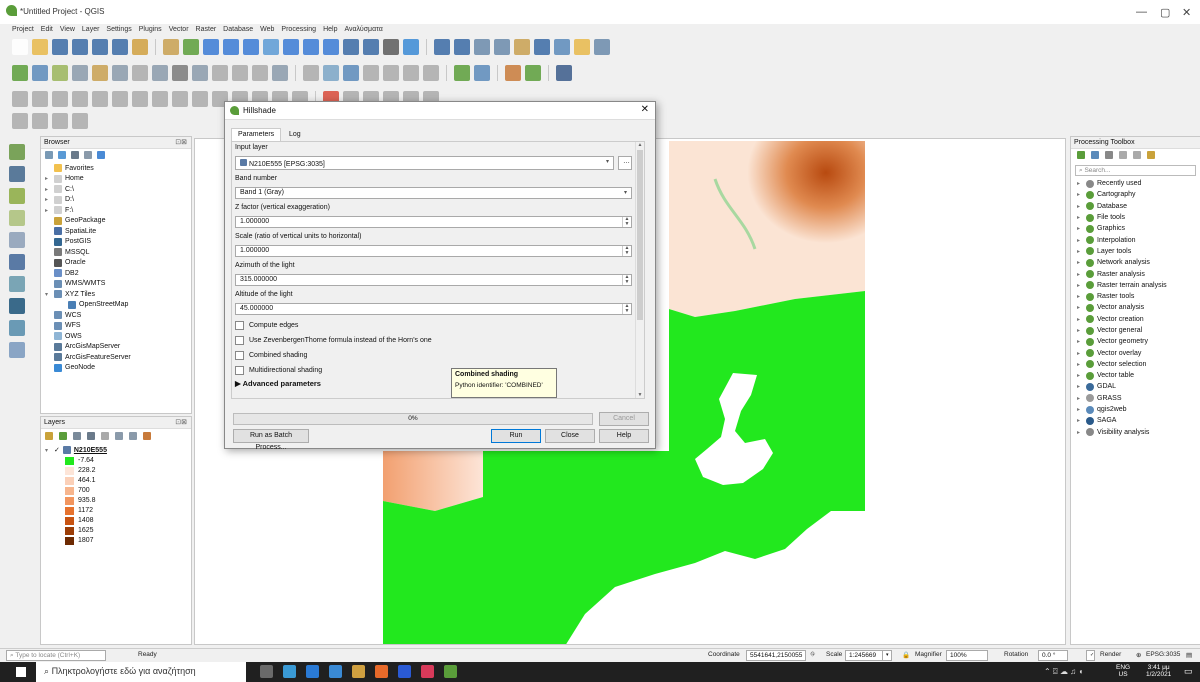 This screenshot has width=1200, height=682. What do you see at coordinates (640, 145) in the screenshot?
I see `scroll-up-icon: ▲` at bounding box center [640, 145].